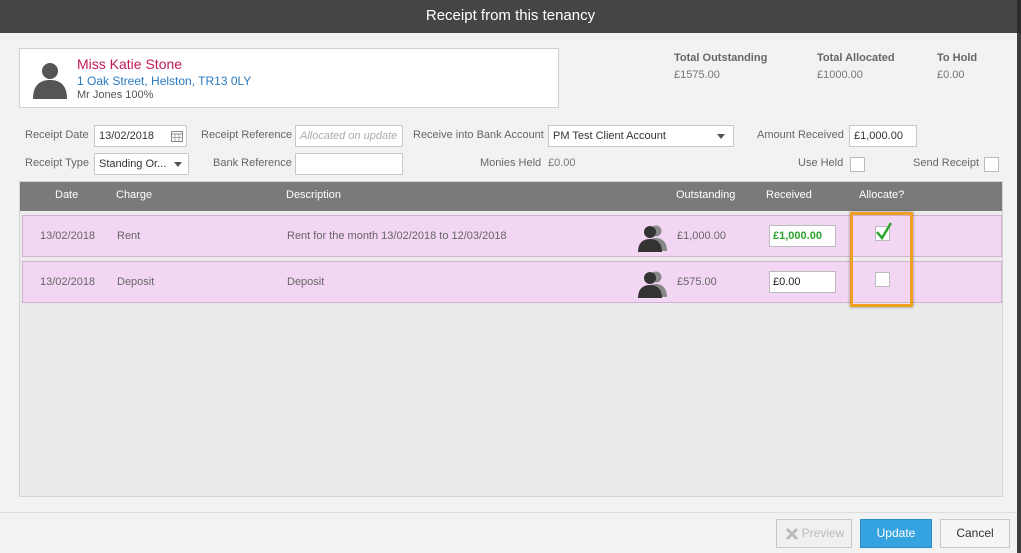 This screenshot has width=1021, height=553. I want to click on monies-held-value: £0.00, so click(562, 163).